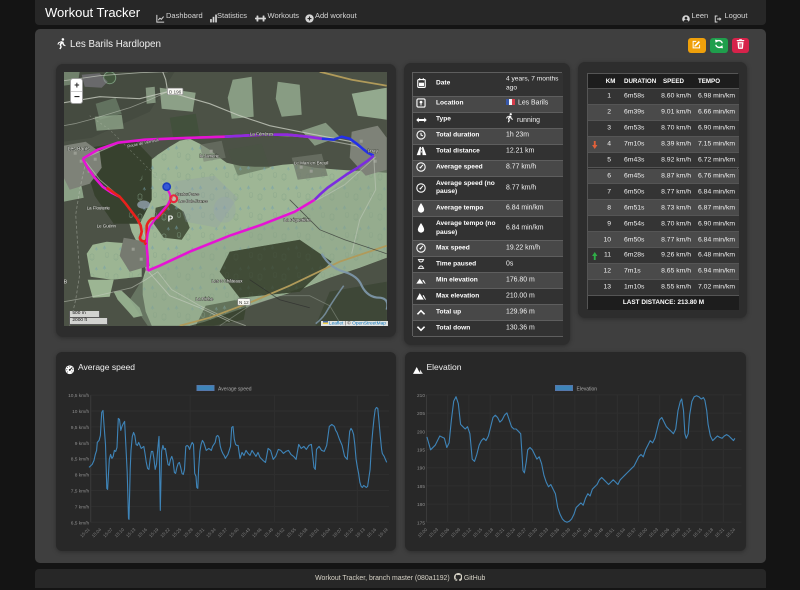 The width and height of the screenshot is (800, 590). I want to click on svg-text: 15:57, so click(631, 532).